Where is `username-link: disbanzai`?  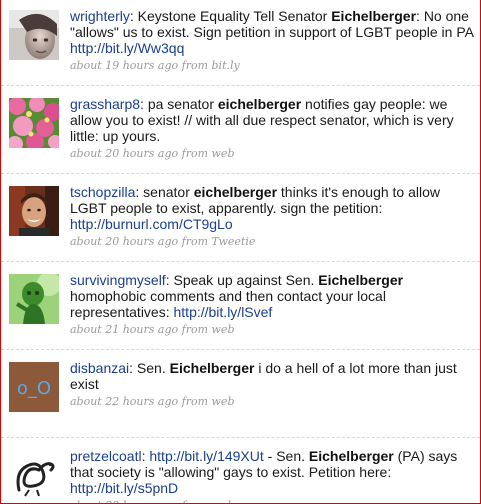
username-link: disbanzai is located at coordinates (99, 368).